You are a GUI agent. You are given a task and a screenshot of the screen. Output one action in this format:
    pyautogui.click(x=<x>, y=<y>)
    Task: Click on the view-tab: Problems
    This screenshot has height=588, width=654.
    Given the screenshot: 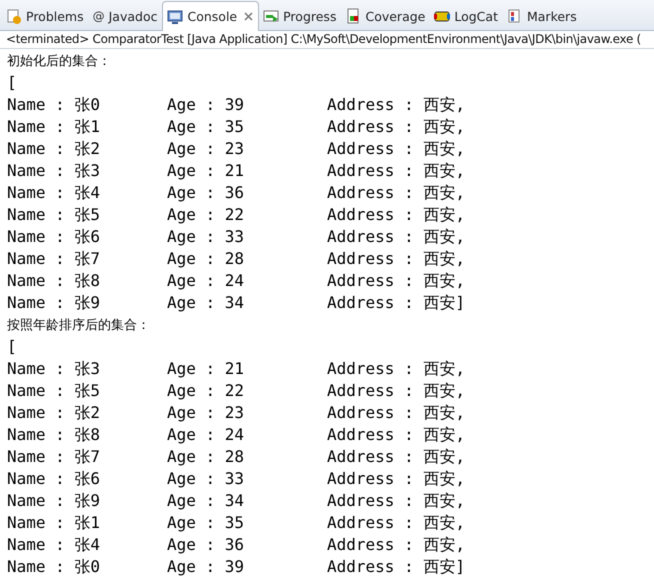 What is the action you would take?
    pyautogui.click(x=45, y=16)
    